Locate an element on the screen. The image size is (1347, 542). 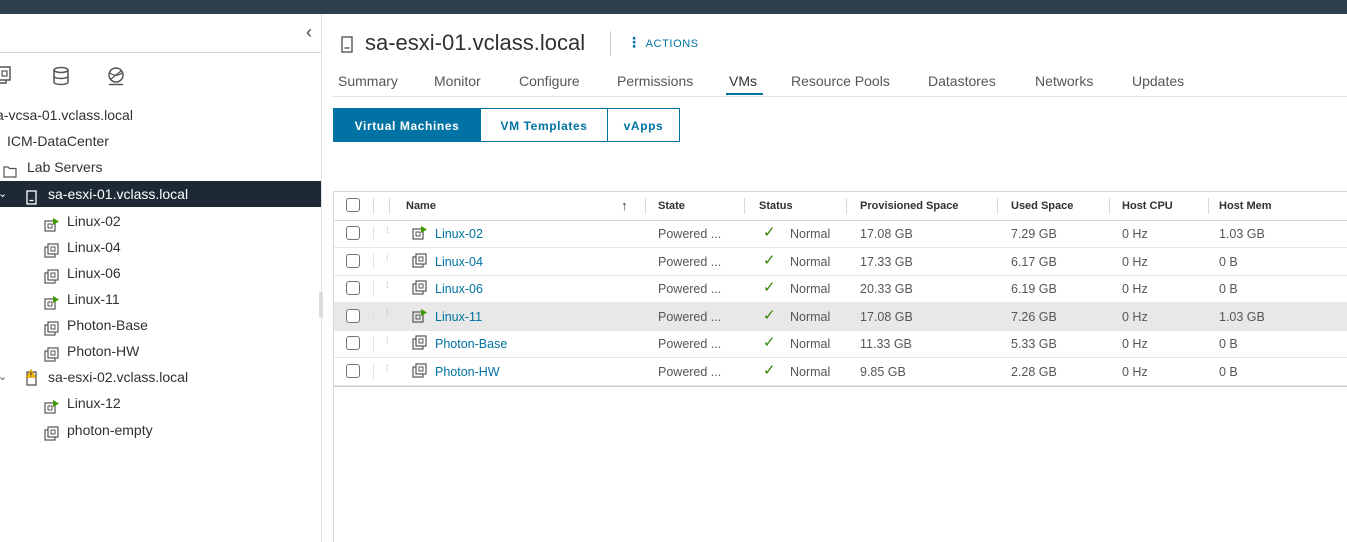
segment-virtual-machines: Virtual Machines is located at coordinates (407, 125).